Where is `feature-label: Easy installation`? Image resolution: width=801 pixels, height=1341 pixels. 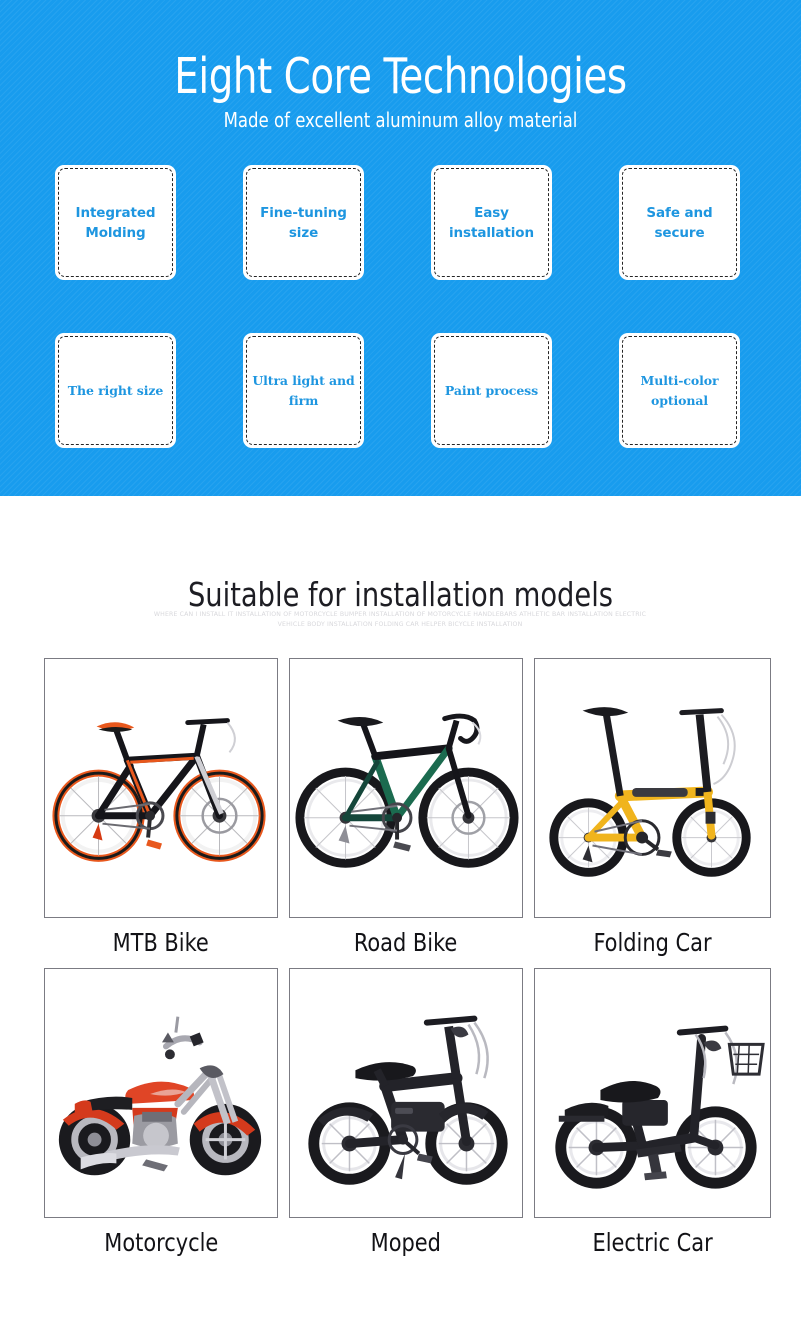
feature-label: Easy installation is located at coordinates (491, 222).